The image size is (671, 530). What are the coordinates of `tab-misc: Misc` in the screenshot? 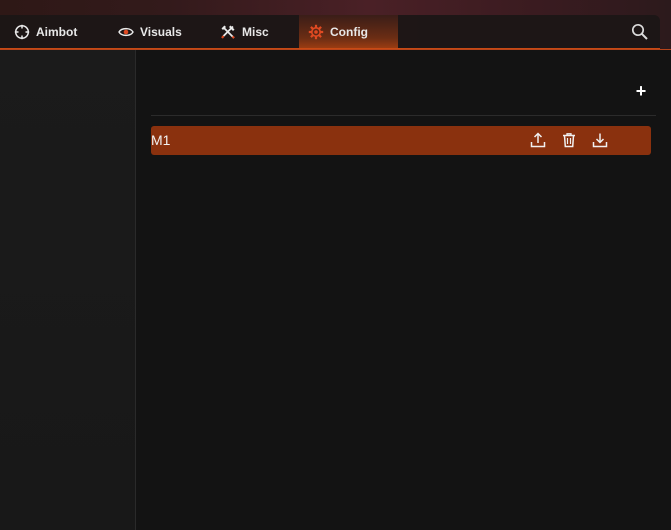 It's located at (244, 31).